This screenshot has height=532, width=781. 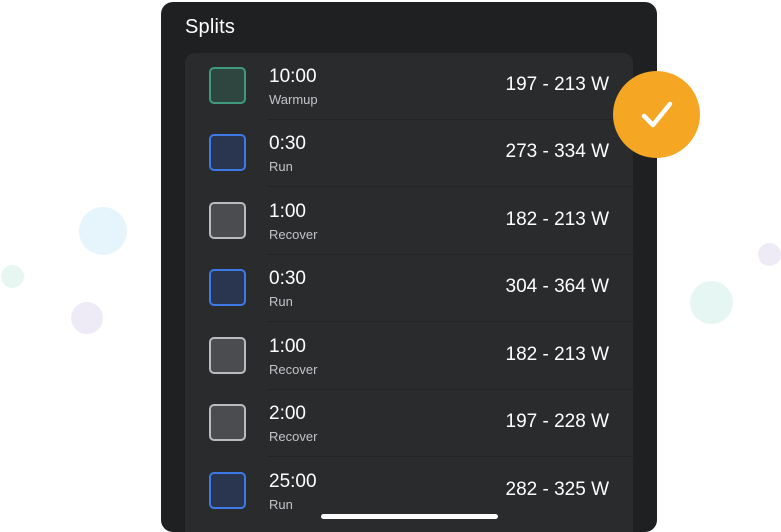 What do you see at coordinates (557, 489) in the screenshot?
I see `split-power-range: 282 - 325 W` at bounding box center [557, 489].